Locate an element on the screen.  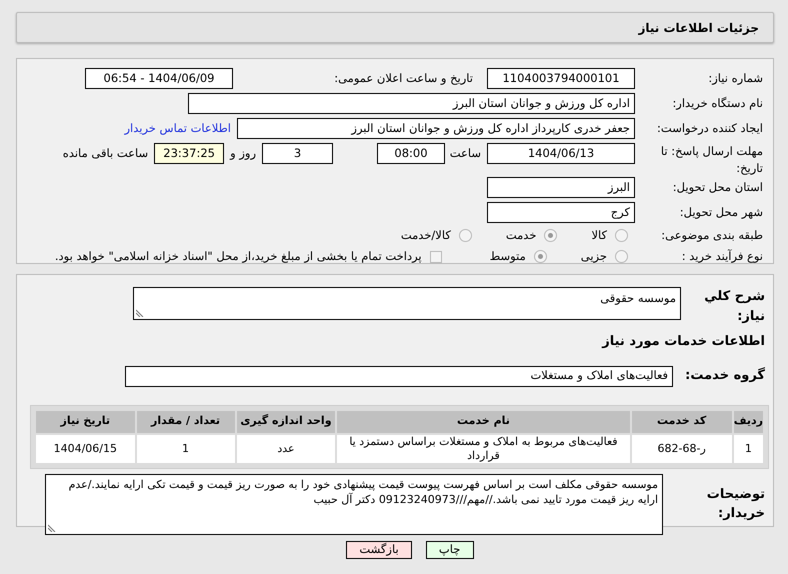
print-button: چاپ is located at coordinates (450, 550).